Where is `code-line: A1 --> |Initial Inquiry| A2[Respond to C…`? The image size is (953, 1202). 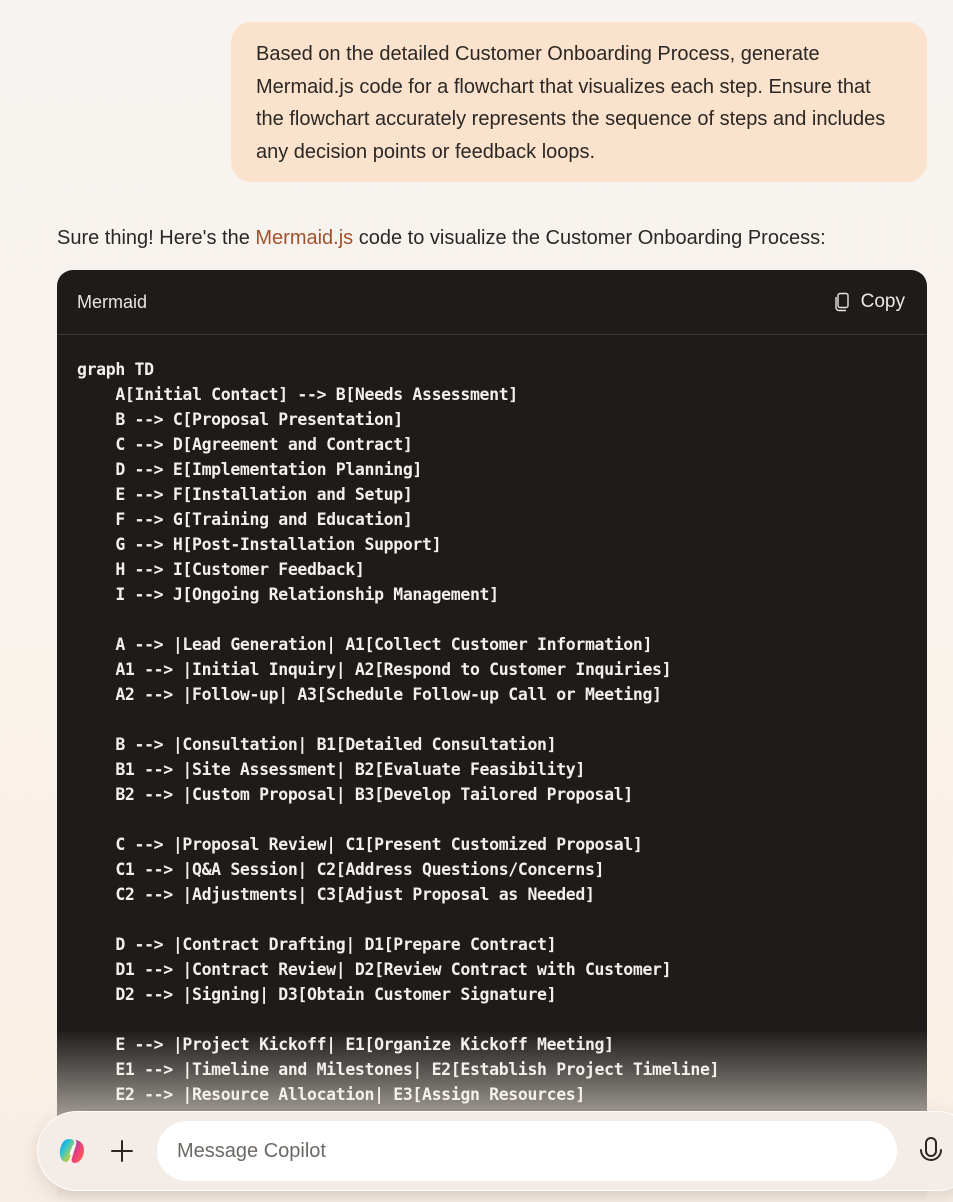 code-line: A1 --> |Initial Inquiry| A2[Respond to C… is located at coordinates (374, 669).